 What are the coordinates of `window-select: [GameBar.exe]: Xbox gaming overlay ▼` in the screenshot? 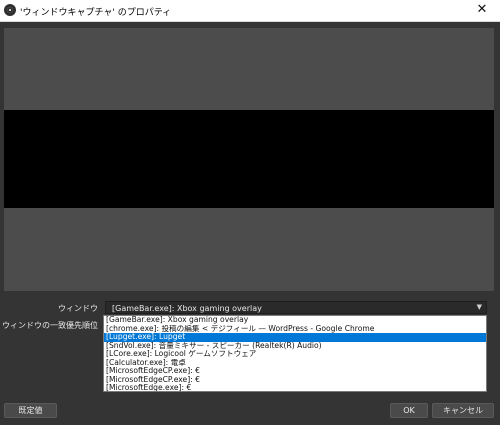 It's located at (296, 307).